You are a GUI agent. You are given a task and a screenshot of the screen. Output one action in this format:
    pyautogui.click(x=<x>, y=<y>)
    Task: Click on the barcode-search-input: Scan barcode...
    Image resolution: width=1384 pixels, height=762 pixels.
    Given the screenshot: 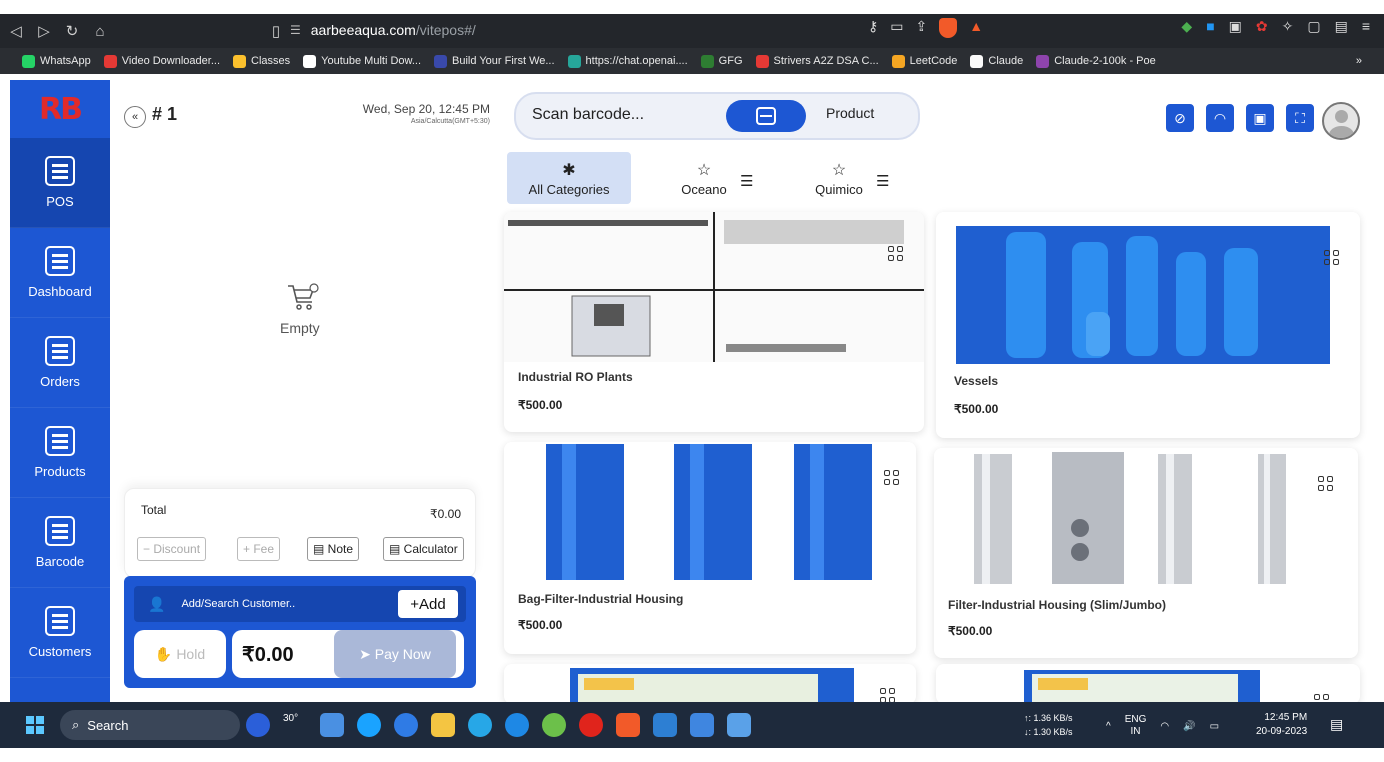 What is the action you would take?
    pyautogui.click(x=588, y=115)
    